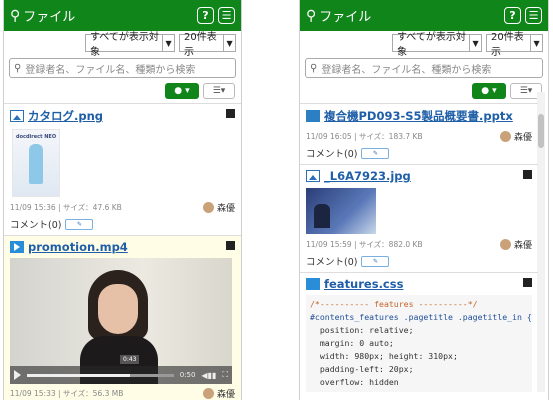 The width and height of the screenshot is (553, 400). What do you see at coordinates (362, 330) in the screenshot?
I see `code-line: position: relative;` at bounding box center [362, 330].